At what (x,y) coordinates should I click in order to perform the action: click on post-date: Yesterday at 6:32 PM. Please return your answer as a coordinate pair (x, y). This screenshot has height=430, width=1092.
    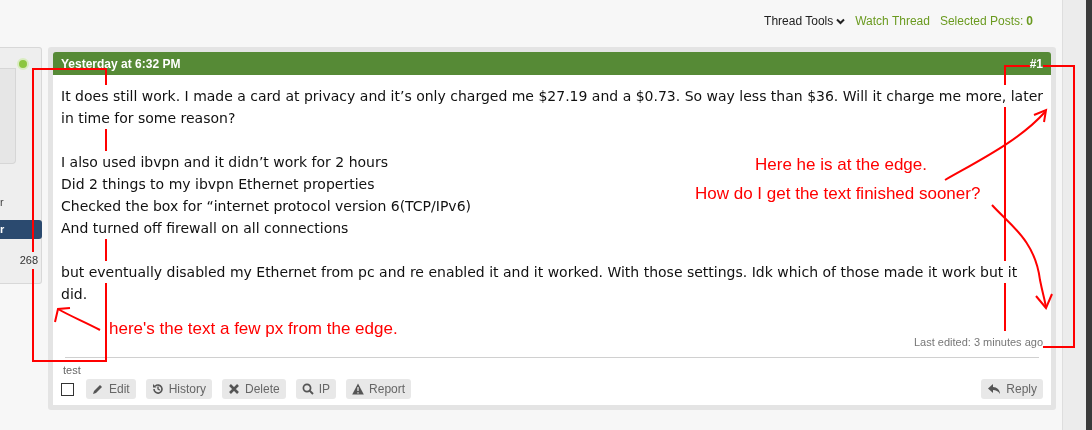
    Looking at the image, I should click on (121, 64).